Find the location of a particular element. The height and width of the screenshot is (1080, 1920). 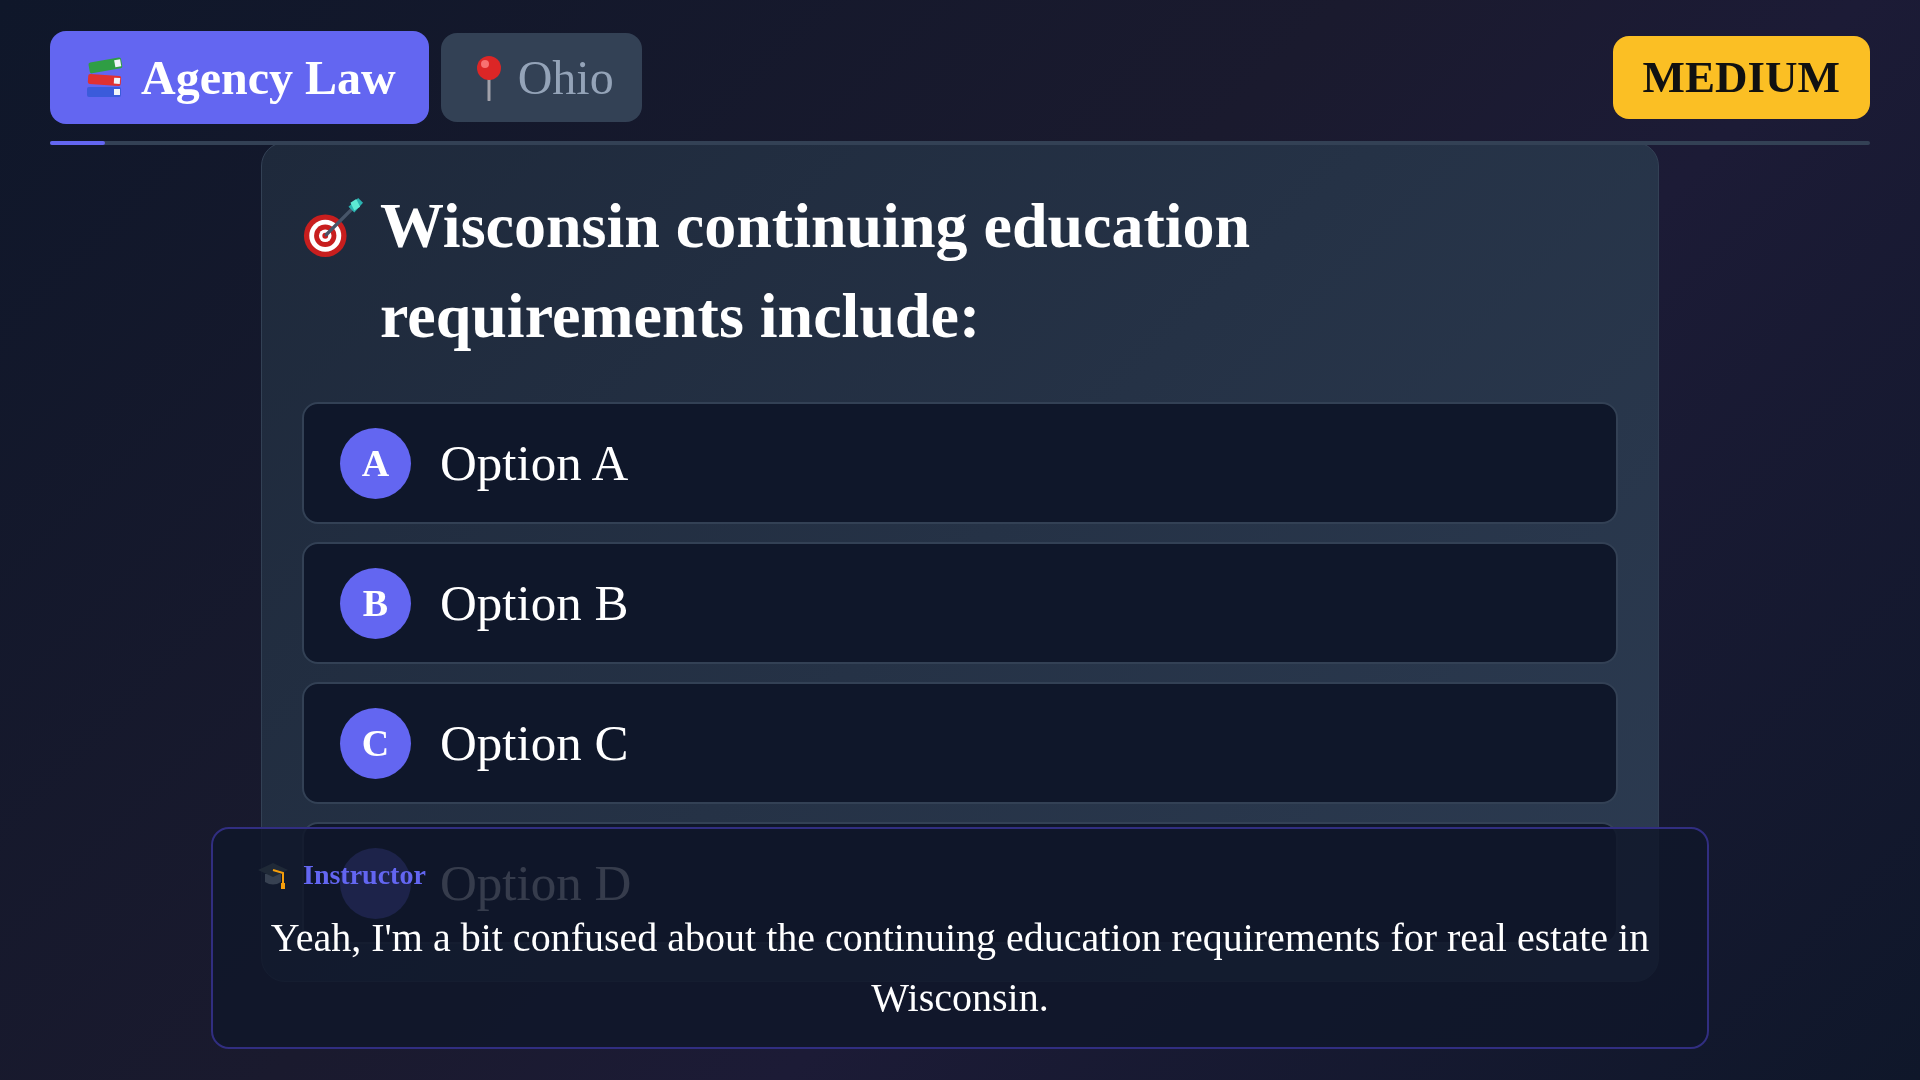

answer-option: A Option A is located at coordinates (960, 463).